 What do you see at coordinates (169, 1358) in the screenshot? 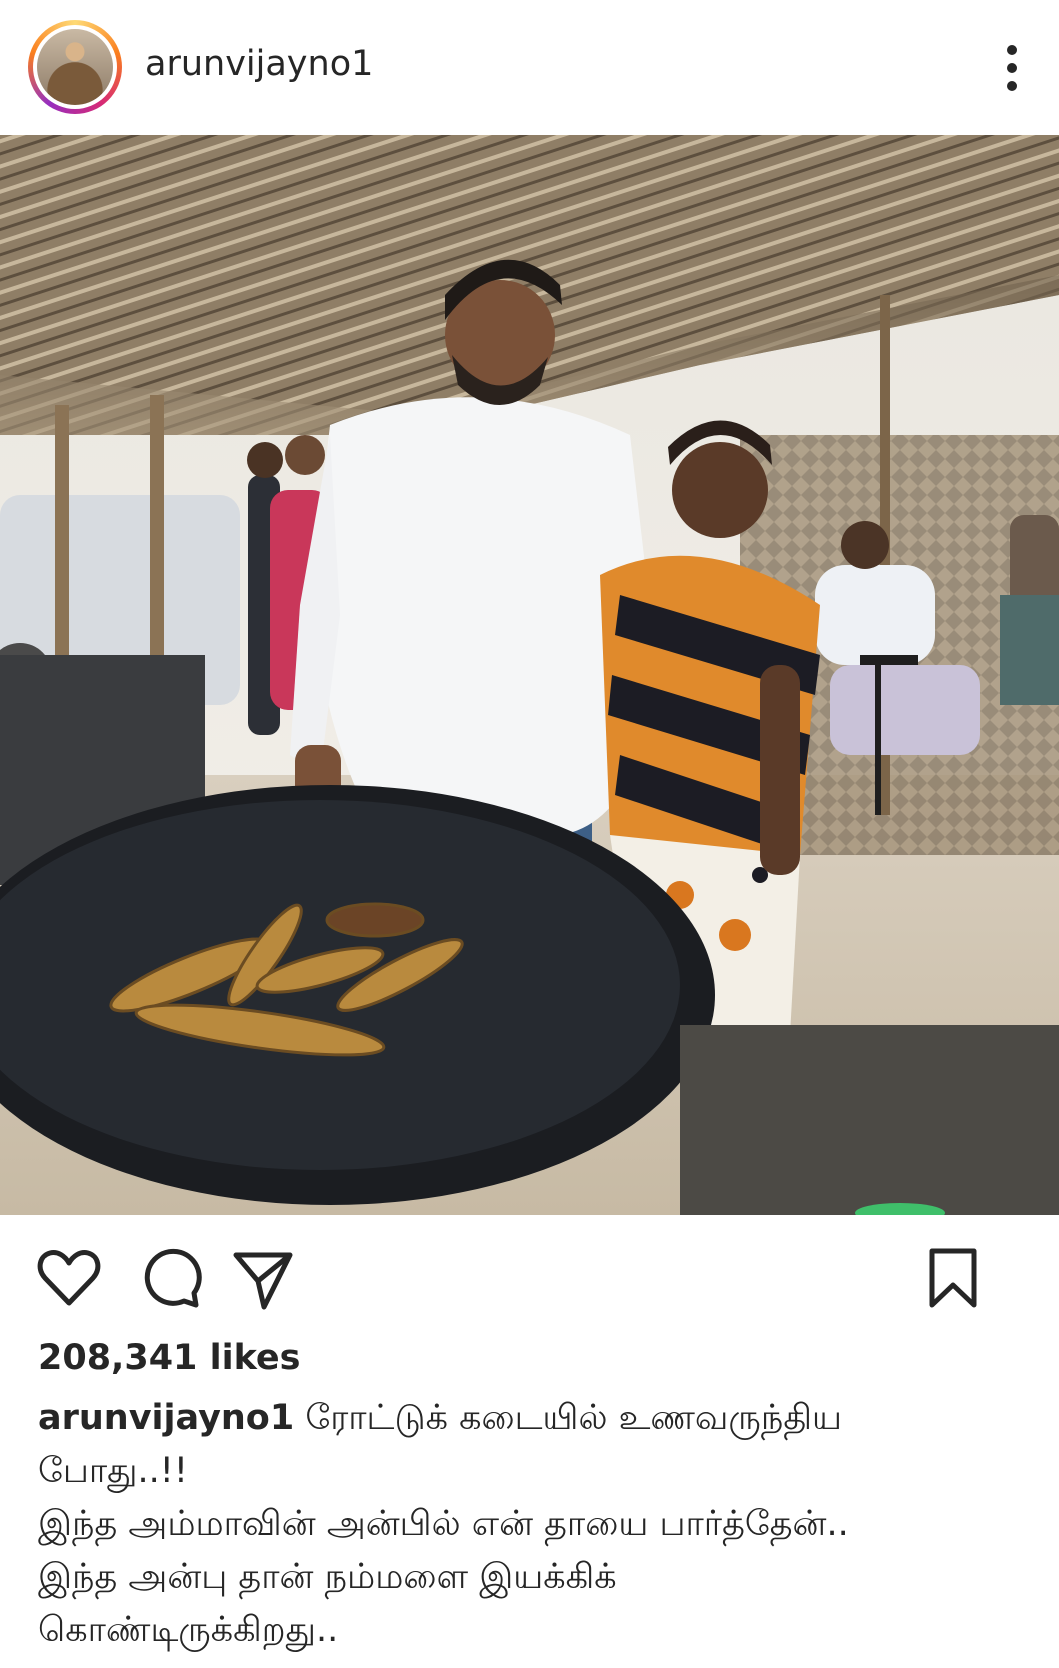
I see `likes-count: 208,341 likes` at bounding box center [169, 1358].